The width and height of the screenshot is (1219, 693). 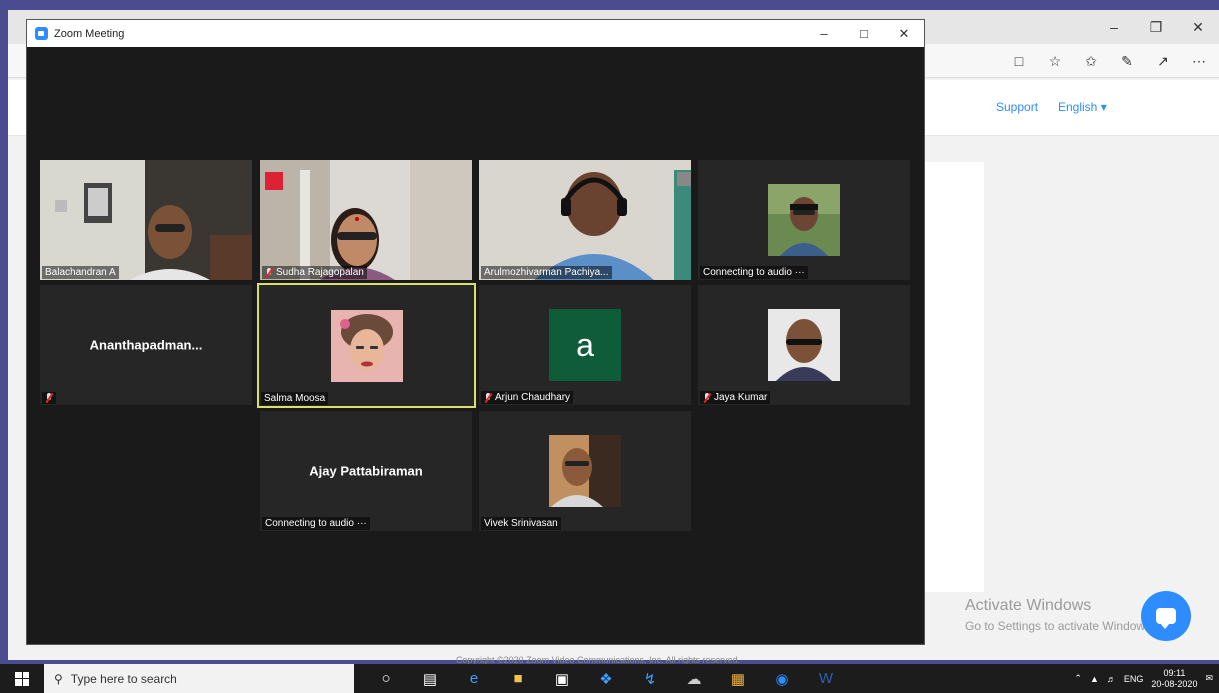 I want to click on participant-tile: Sudha Rajagopalan, so click(x=366, y=220).